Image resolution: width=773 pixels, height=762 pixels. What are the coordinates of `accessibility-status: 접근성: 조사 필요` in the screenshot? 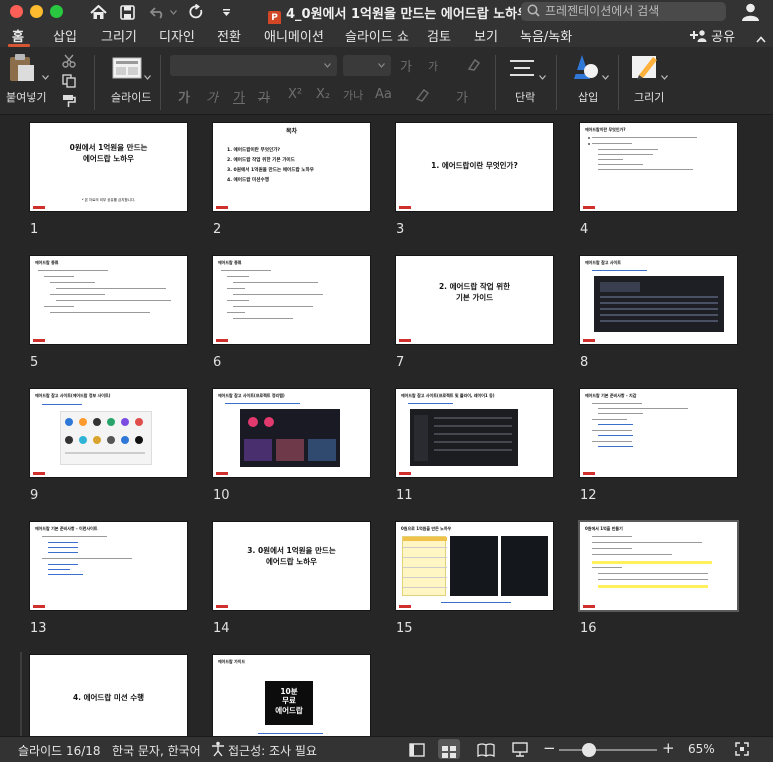 It's located at (272, 750).